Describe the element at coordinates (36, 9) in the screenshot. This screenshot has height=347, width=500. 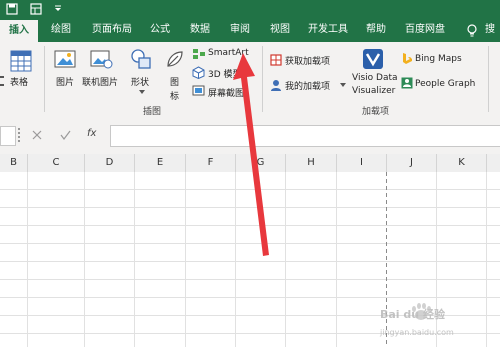
I see `form-icon` at that location.